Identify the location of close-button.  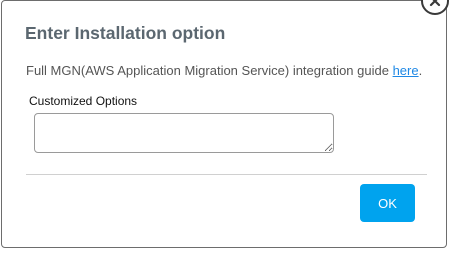
(435, 7).